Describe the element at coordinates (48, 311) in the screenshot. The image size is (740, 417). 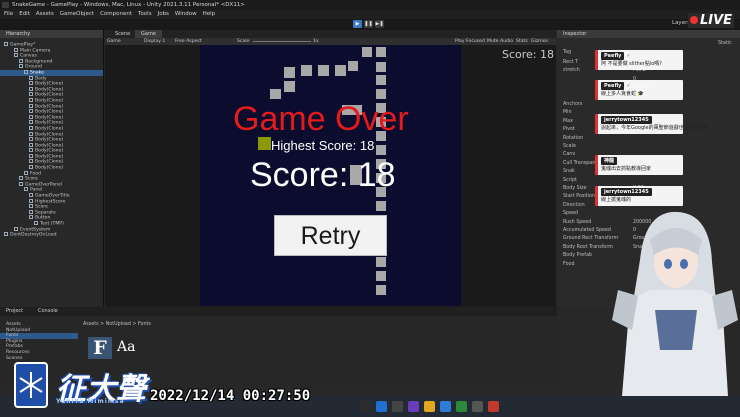
I see `tab-console: Console` at that location.